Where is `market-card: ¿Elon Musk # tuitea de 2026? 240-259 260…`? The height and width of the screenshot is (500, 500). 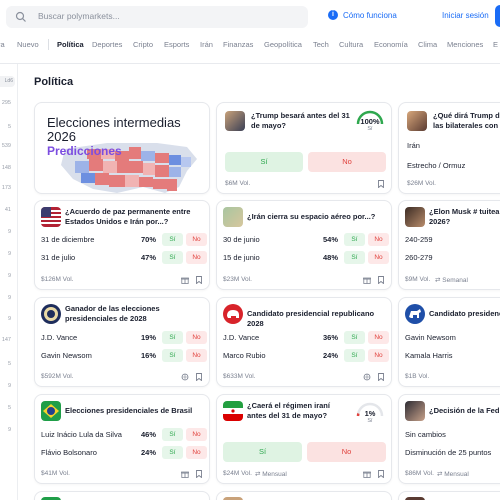
market-card: ¿Elon Musk # tuitea de 2026? 240-259 260… is located at coordinates (449, 245).